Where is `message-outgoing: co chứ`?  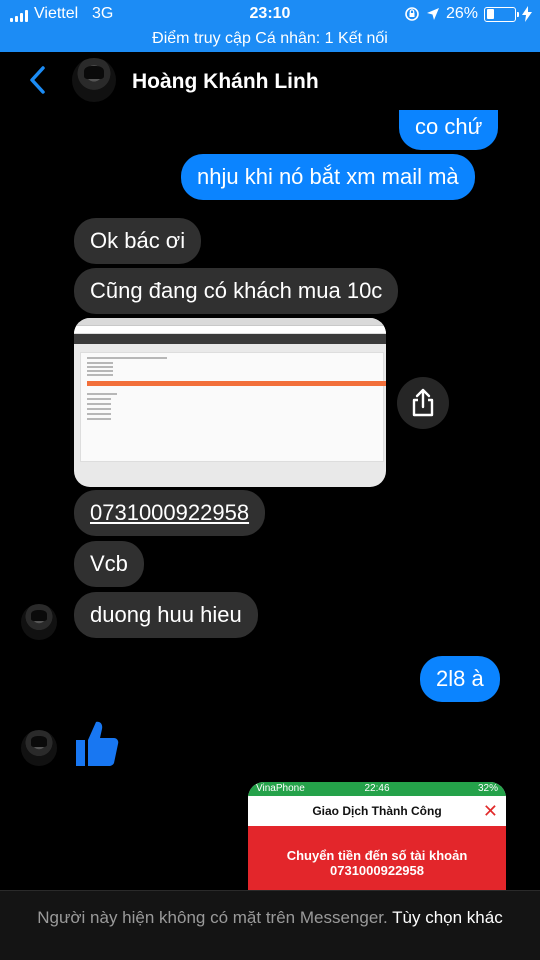
message-outgoing: co chứ is located at coordinates (449, 130).